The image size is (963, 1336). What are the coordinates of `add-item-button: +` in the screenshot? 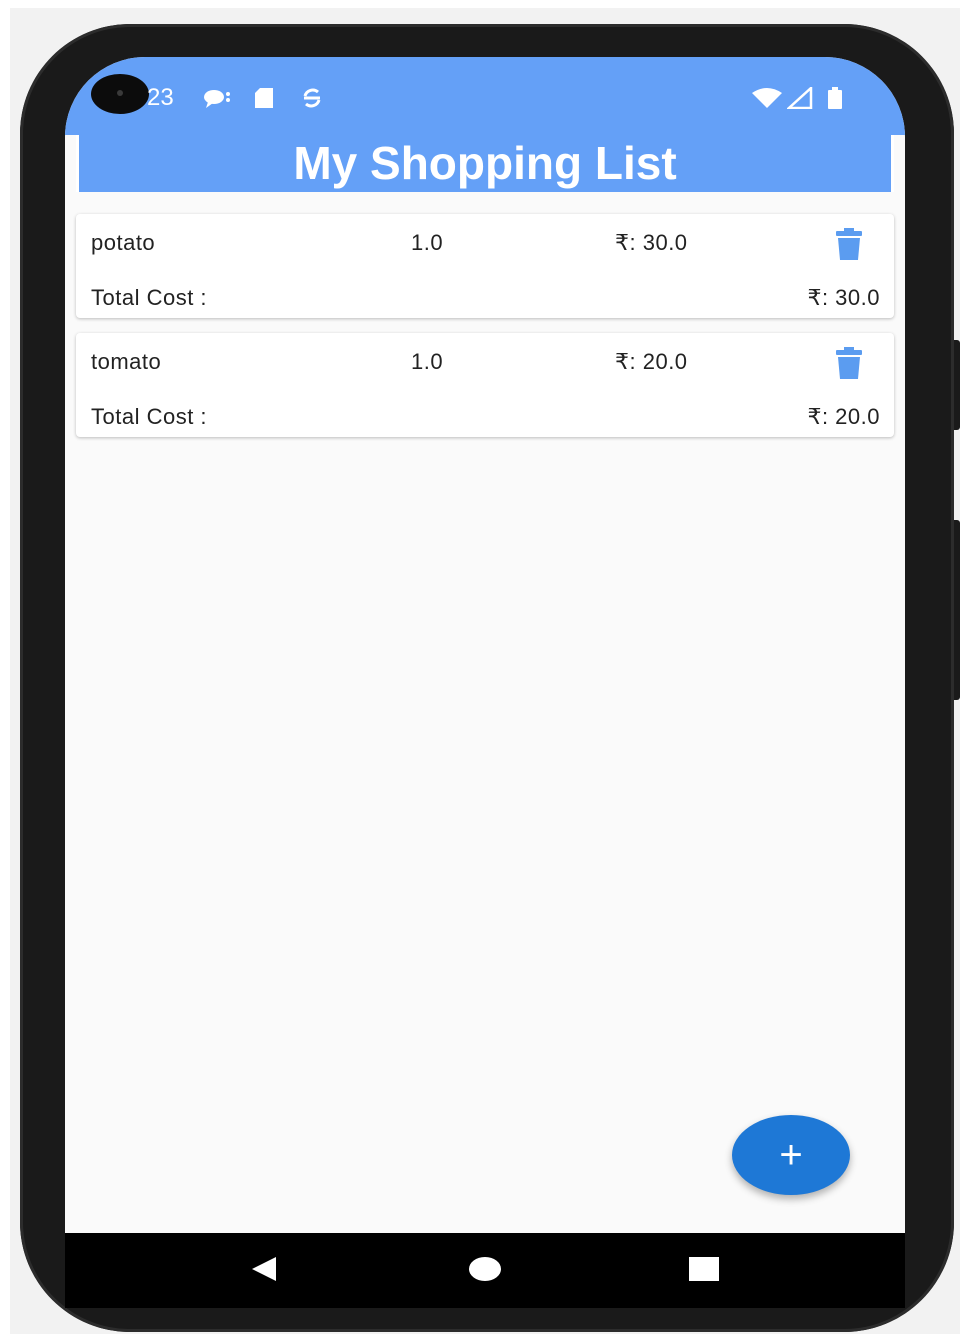 It's located at (791, 1155).